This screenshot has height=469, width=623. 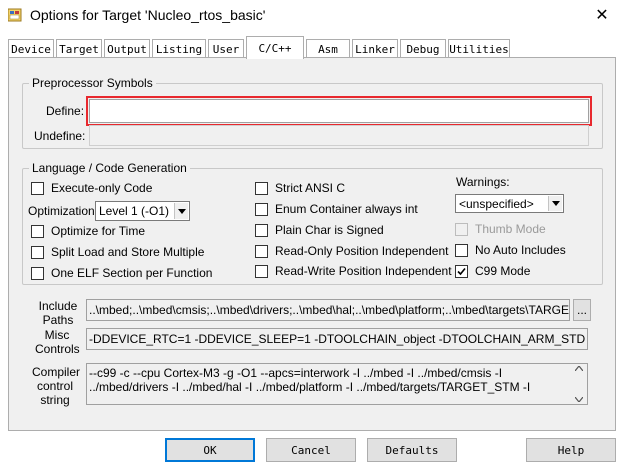 I want to click on cancel-button: Cancel, so click(x=311, y=450).